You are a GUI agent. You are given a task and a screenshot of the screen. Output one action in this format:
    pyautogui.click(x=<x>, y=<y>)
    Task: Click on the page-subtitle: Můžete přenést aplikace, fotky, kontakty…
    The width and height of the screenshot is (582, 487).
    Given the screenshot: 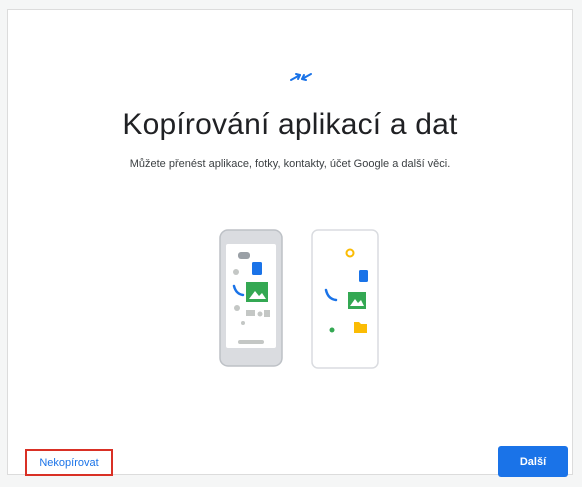 What is the action you would take?
    pyautogui.click(x=290, y=164)
    